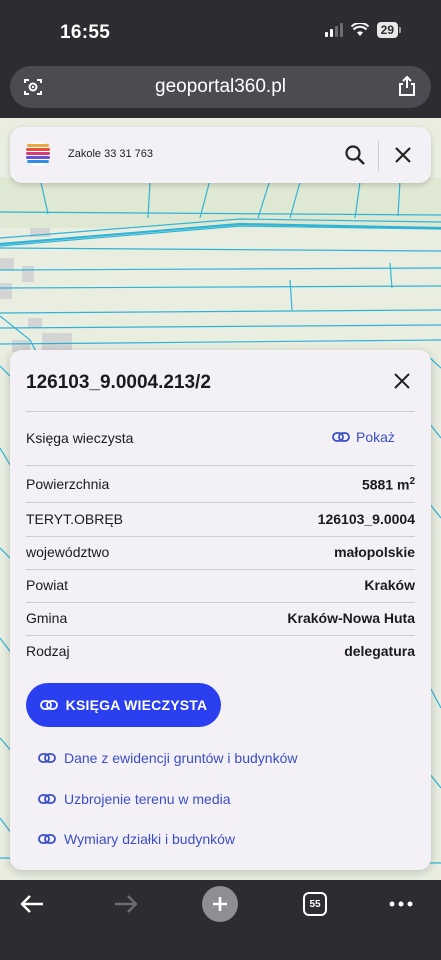  I want to click on battery-icon: 29, so click(388, 30).